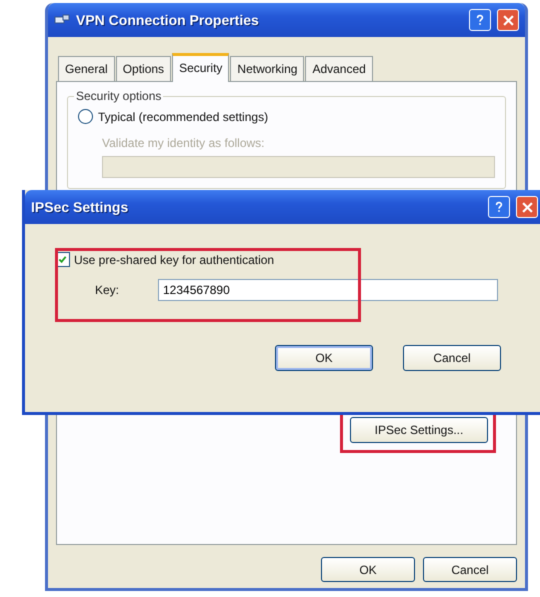  What do you see at coordinates (107, 290) in the screenshot?
I see `key-label: Key:` at bounding box center [107, 290].